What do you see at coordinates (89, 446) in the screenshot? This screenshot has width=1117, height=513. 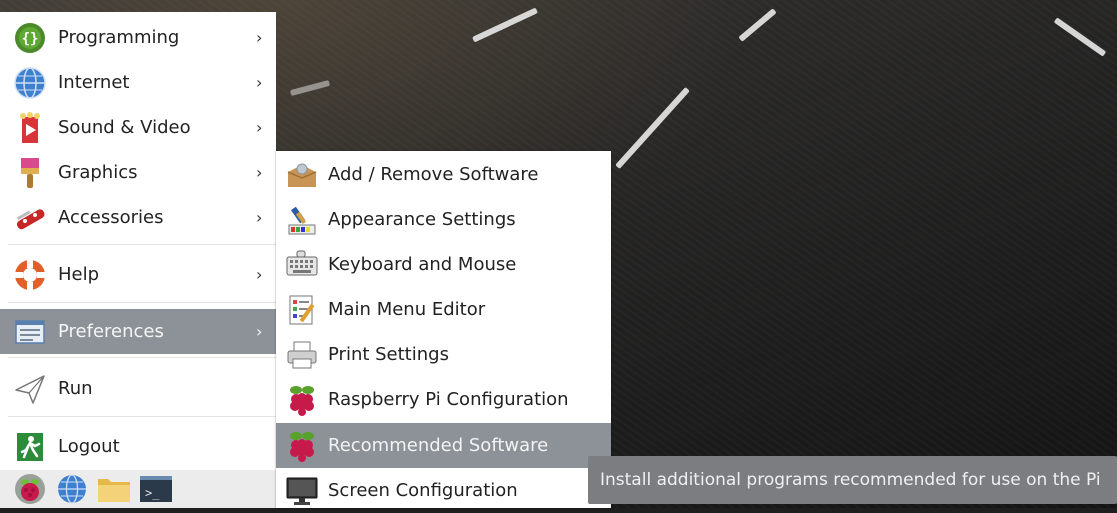 I see `menu-item-label: Logout` at bounding box center [89, 446].